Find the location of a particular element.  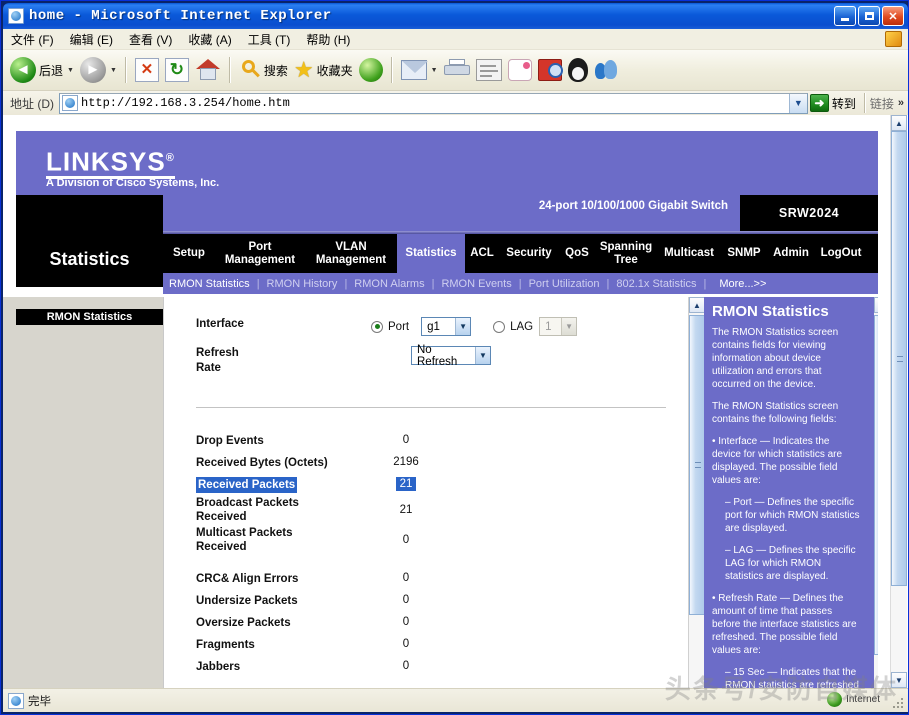

refresh-button is located at coordinates (177, 70).